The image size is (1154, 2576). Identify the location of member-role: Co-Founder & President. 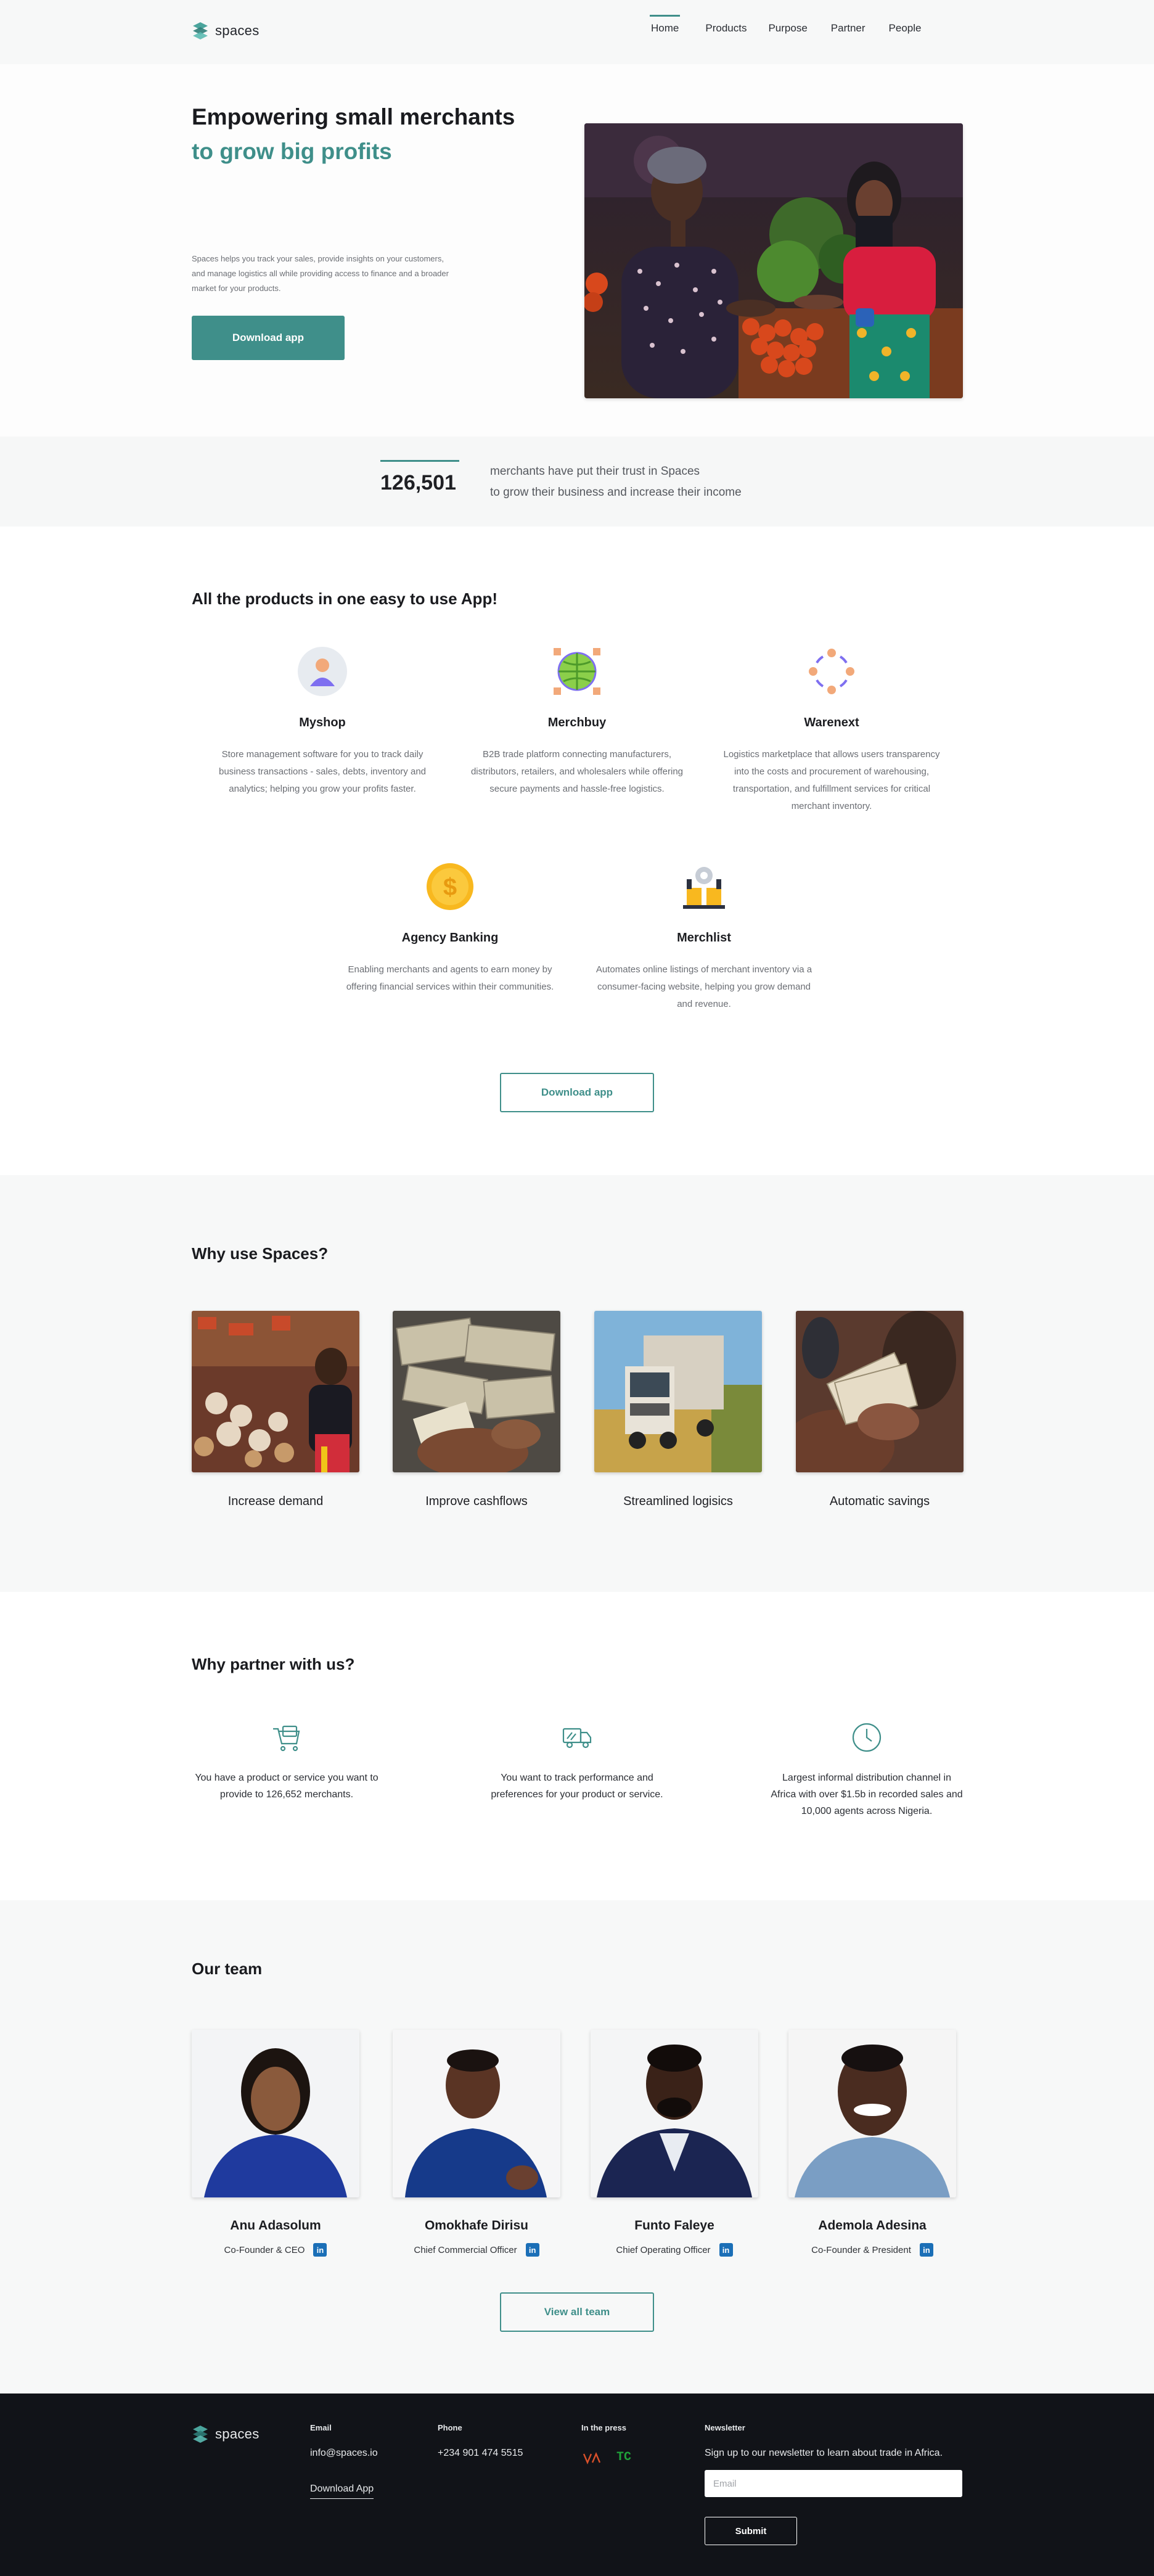
(861, 2249).